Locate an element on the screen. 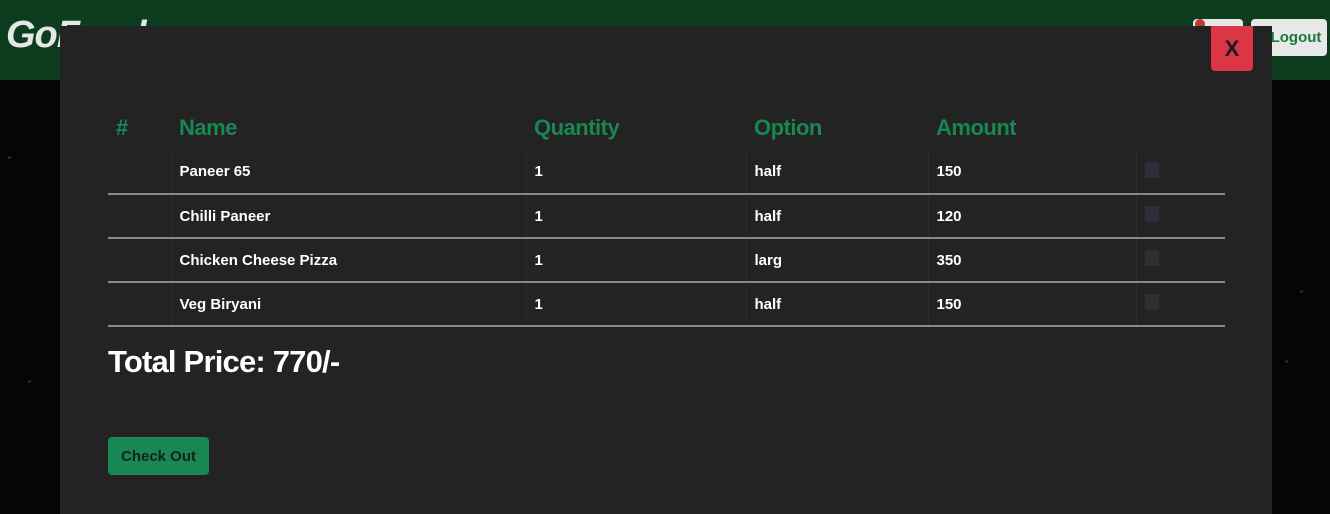  table-header-row: # Name Quantity Option Amount is located at coordinates (666, 128).